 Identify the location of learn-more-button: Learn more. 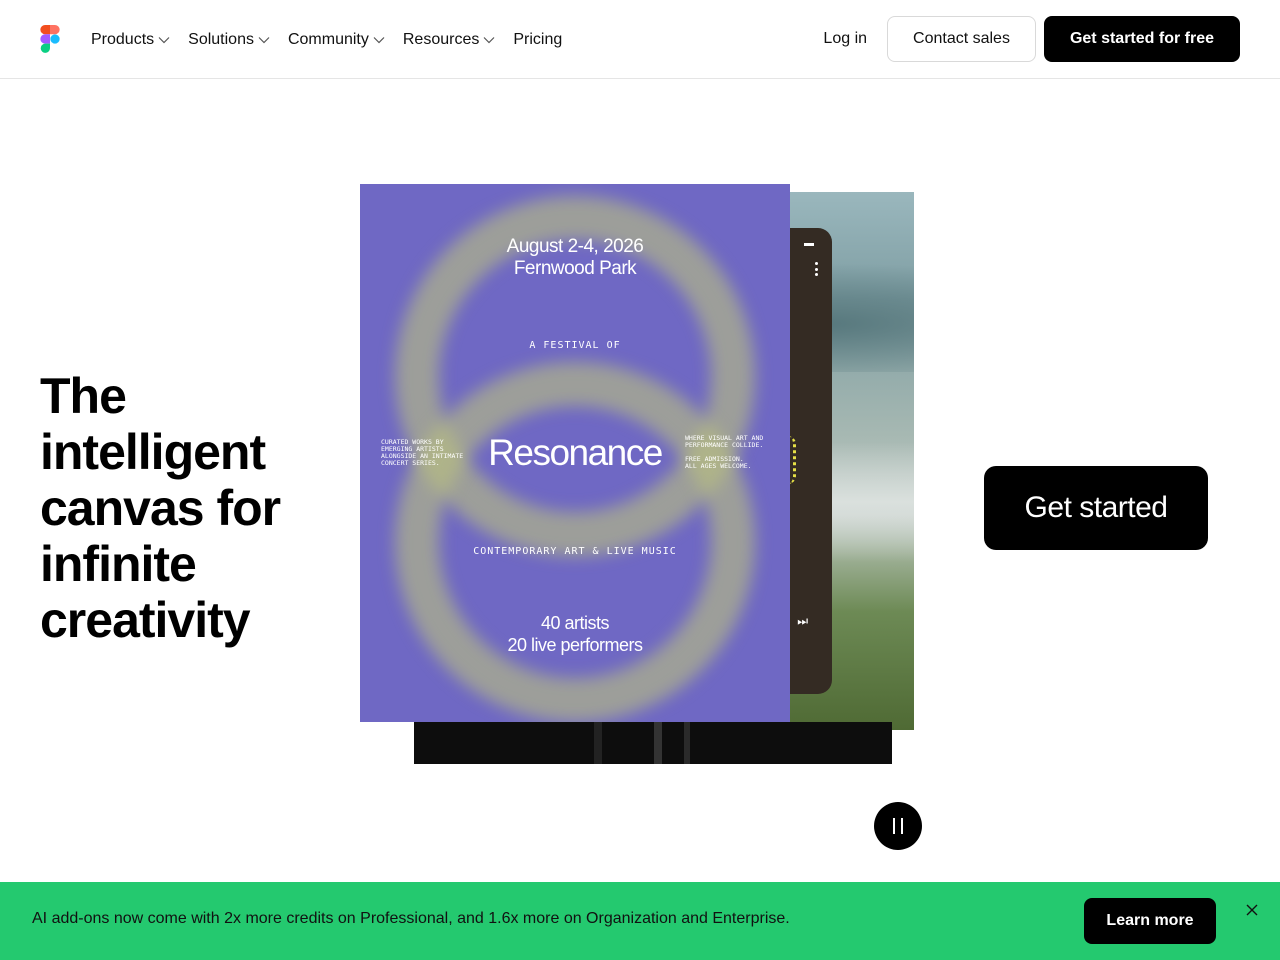
(1150, 921).